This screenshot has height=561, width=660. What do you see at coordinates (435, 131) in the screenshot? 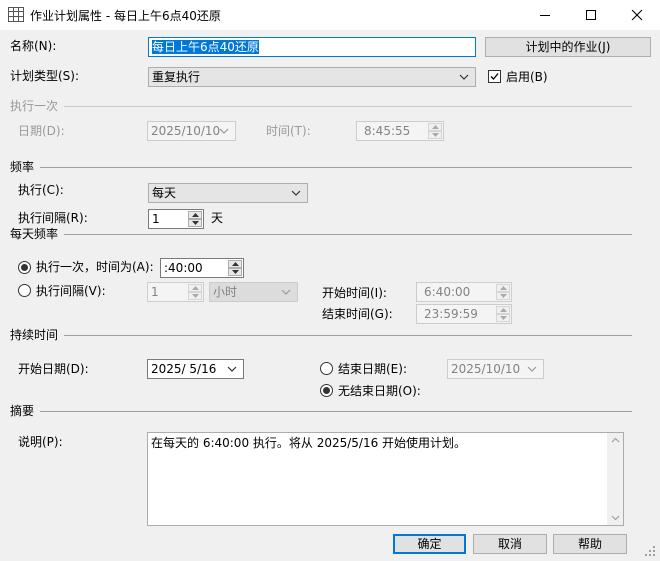
I see `one-time-time-spinner` at bounding box center [435, 131].